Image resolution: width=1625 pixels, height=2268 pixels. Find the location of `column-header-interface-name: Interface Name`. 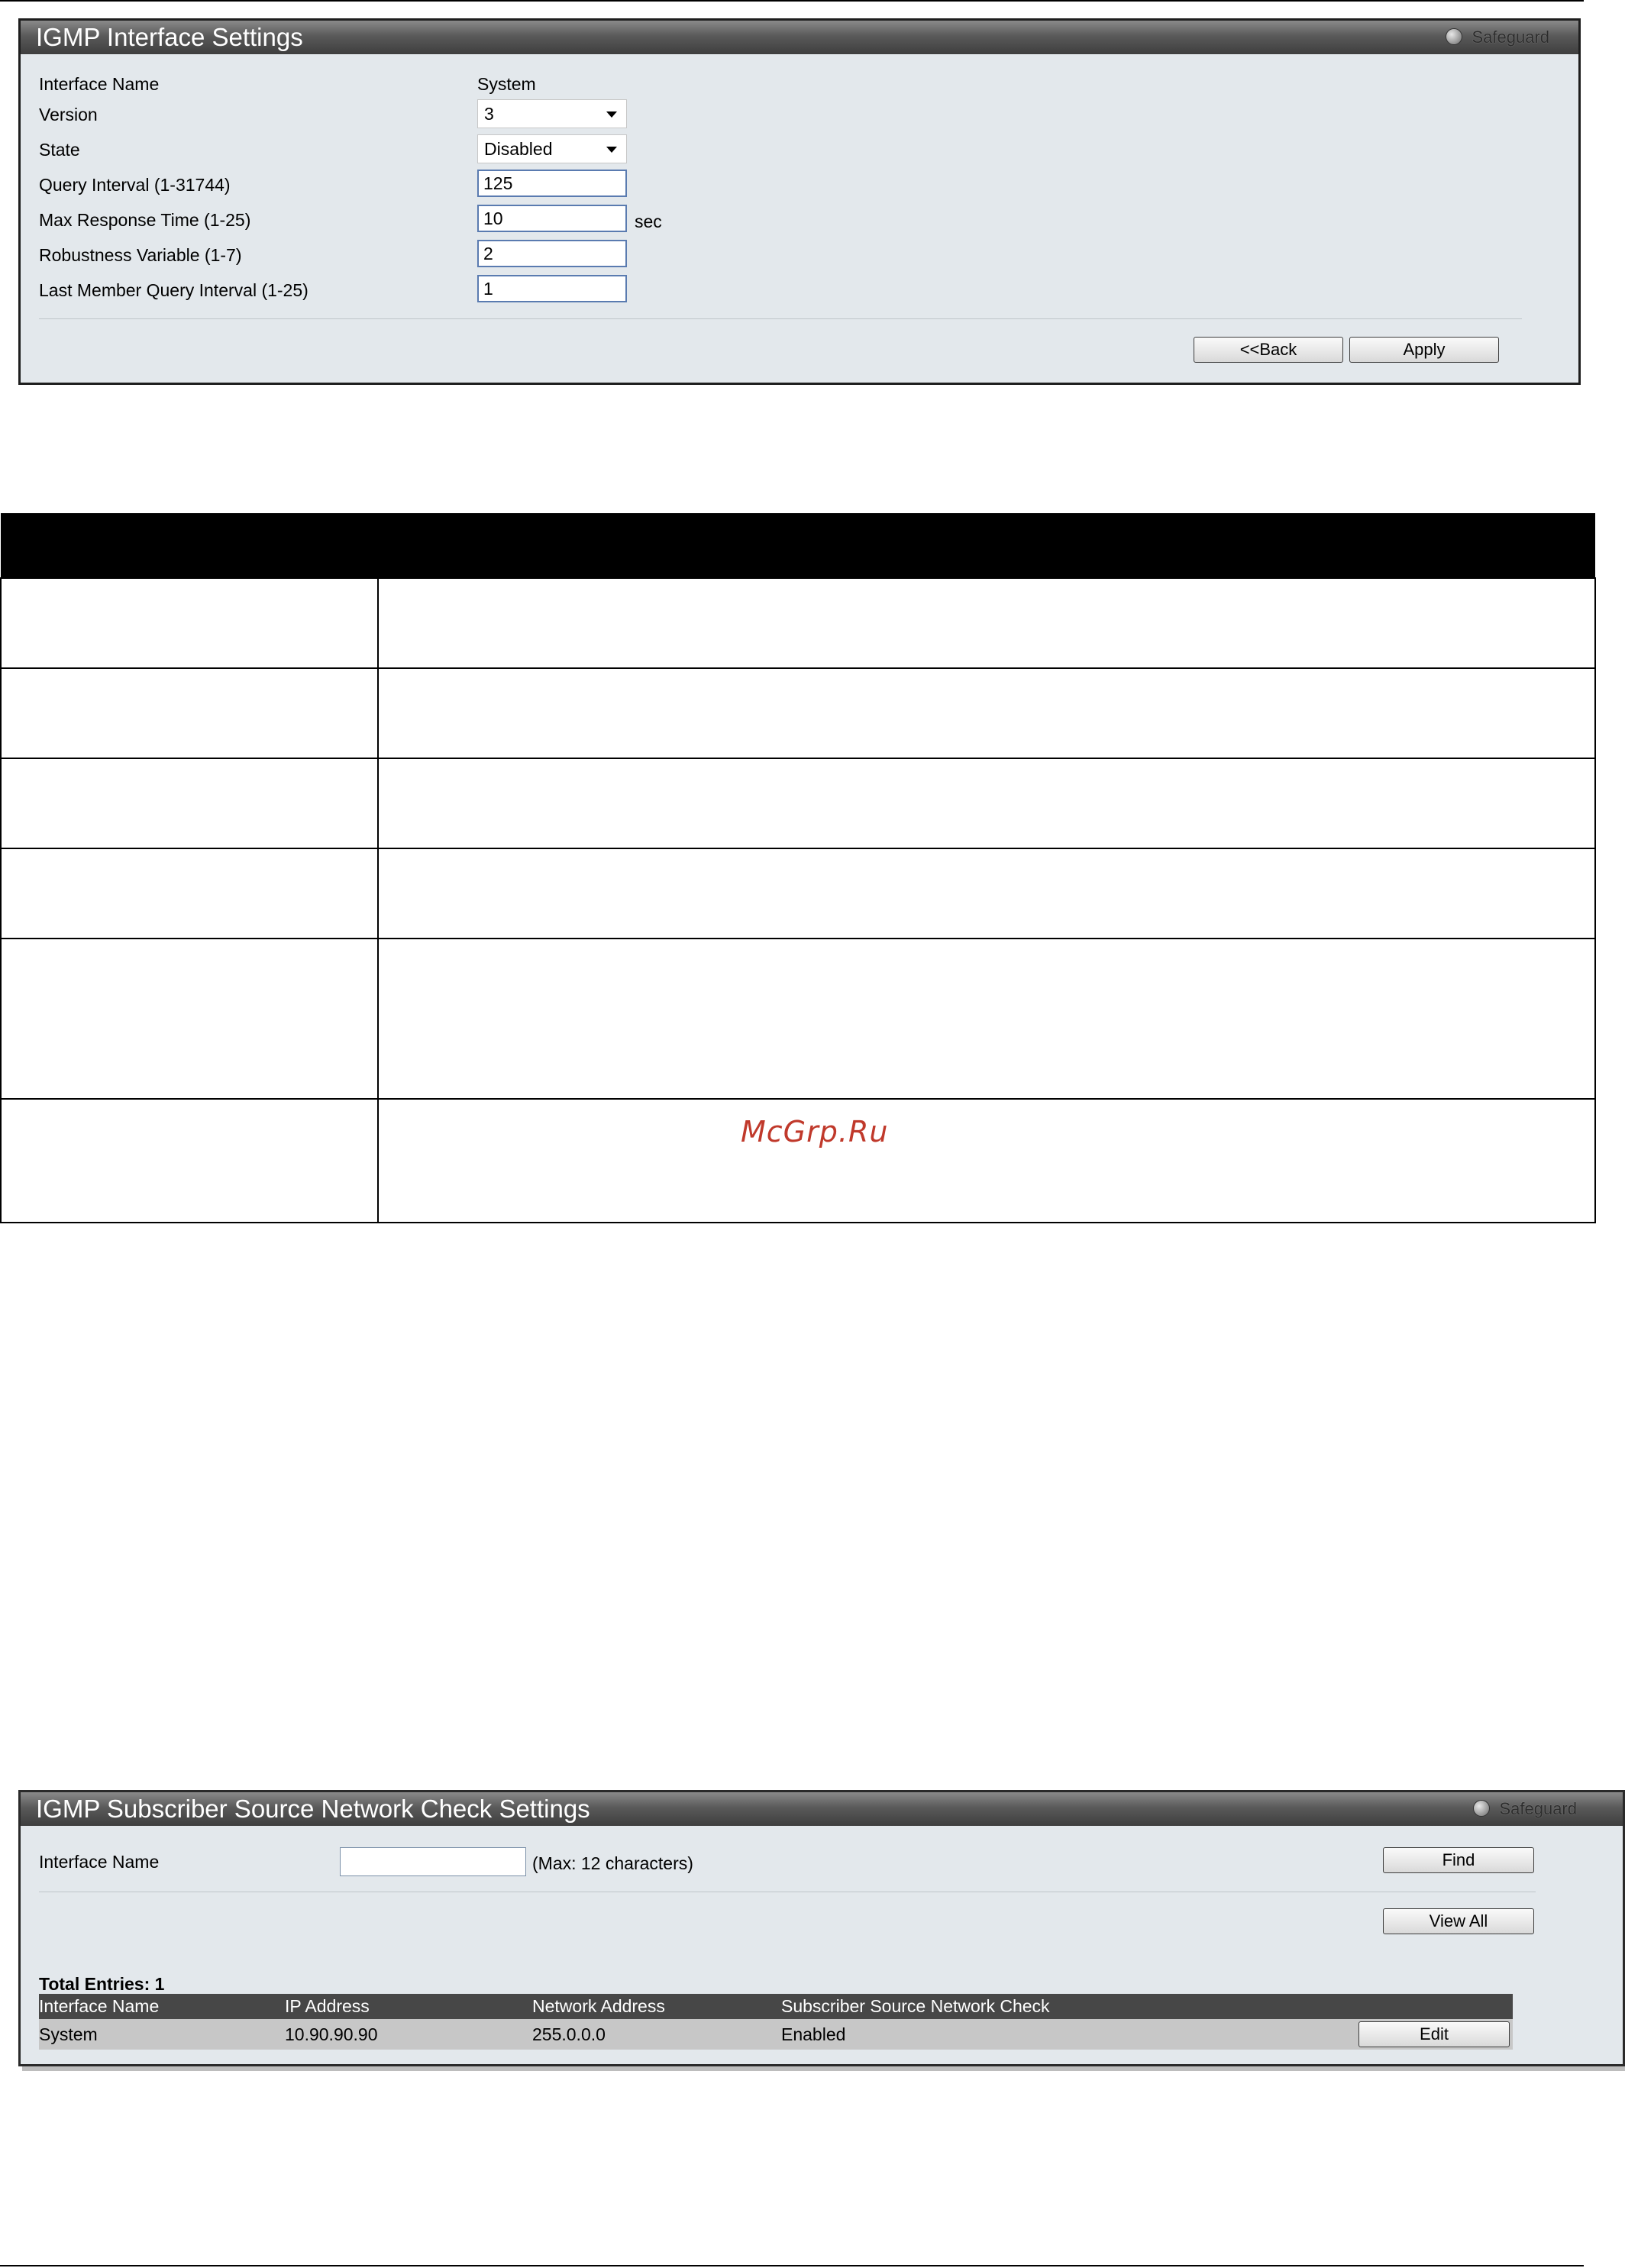

column-header-interface-name: Interface Name is located at coordinates (99, 2006).